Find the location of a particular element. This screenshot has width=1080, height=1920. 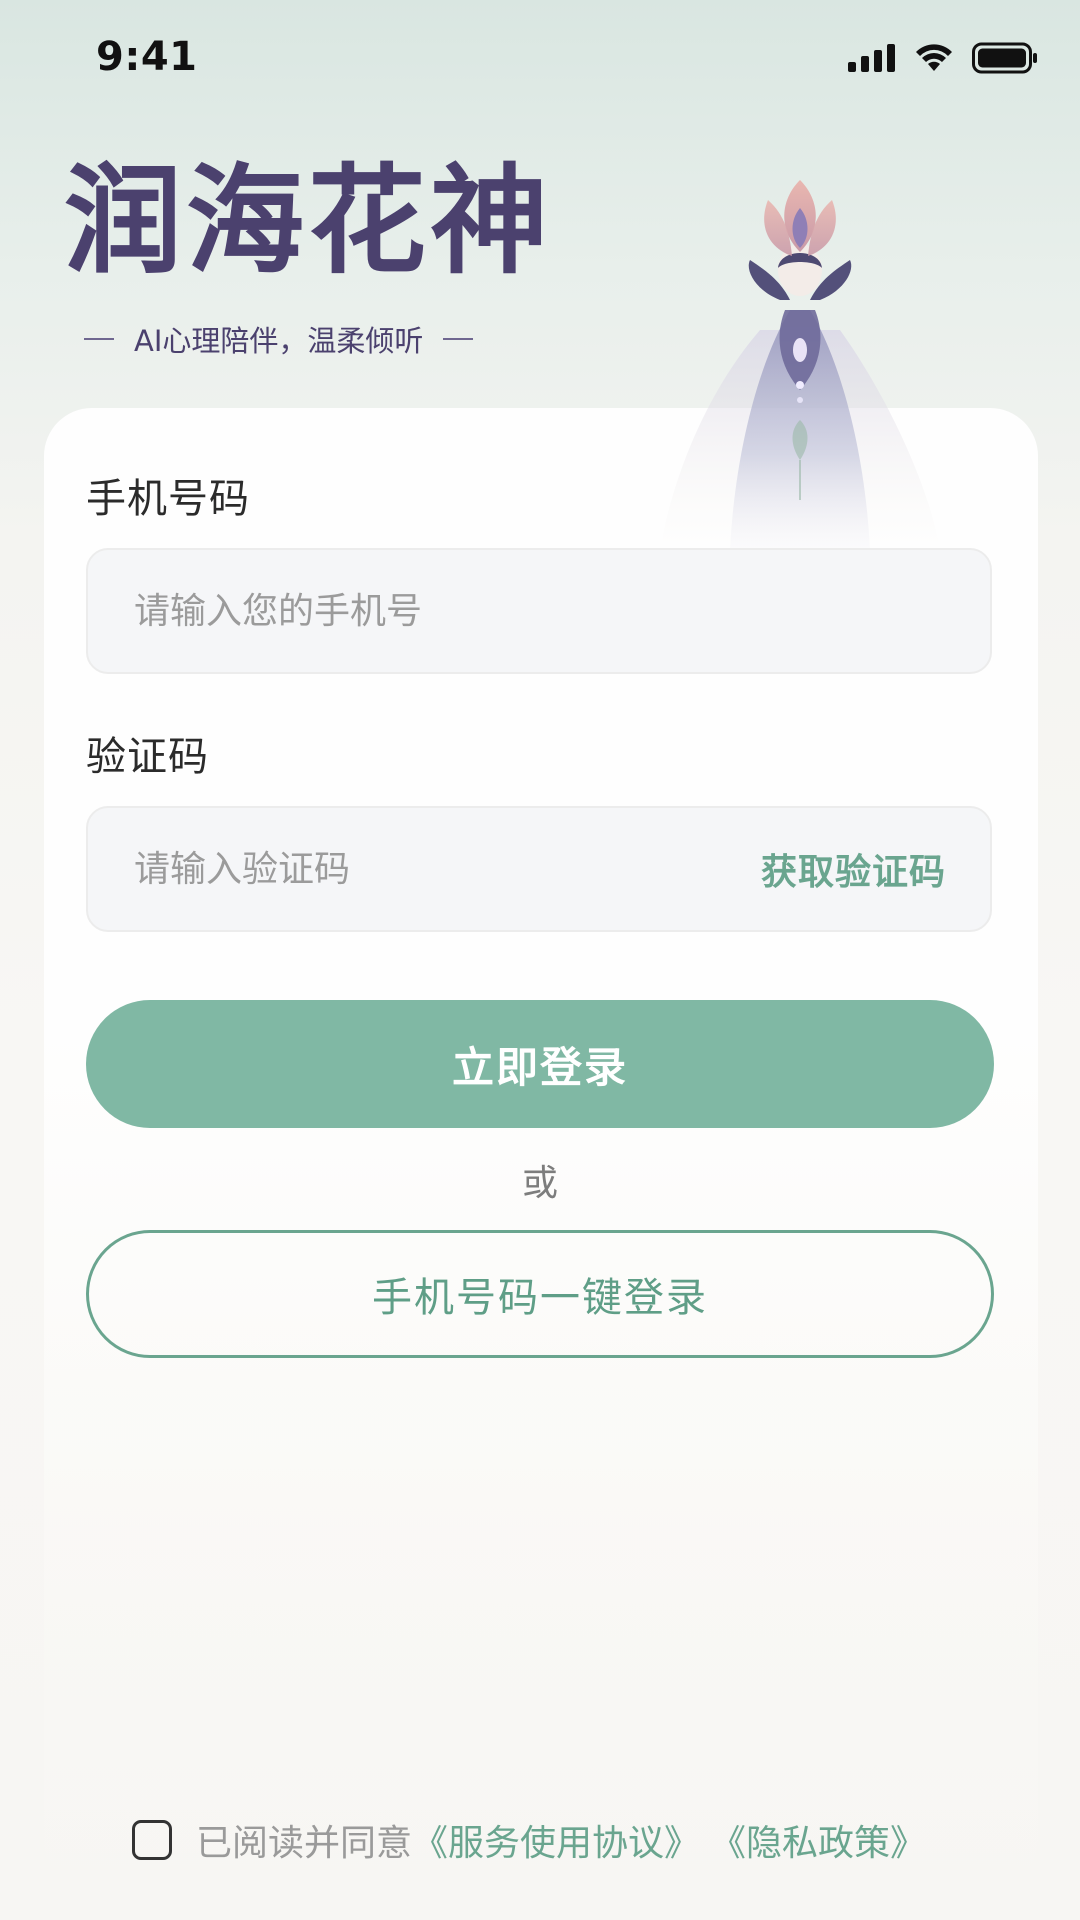

or-divider-text: 或 is located at coordinates (539, 1183).